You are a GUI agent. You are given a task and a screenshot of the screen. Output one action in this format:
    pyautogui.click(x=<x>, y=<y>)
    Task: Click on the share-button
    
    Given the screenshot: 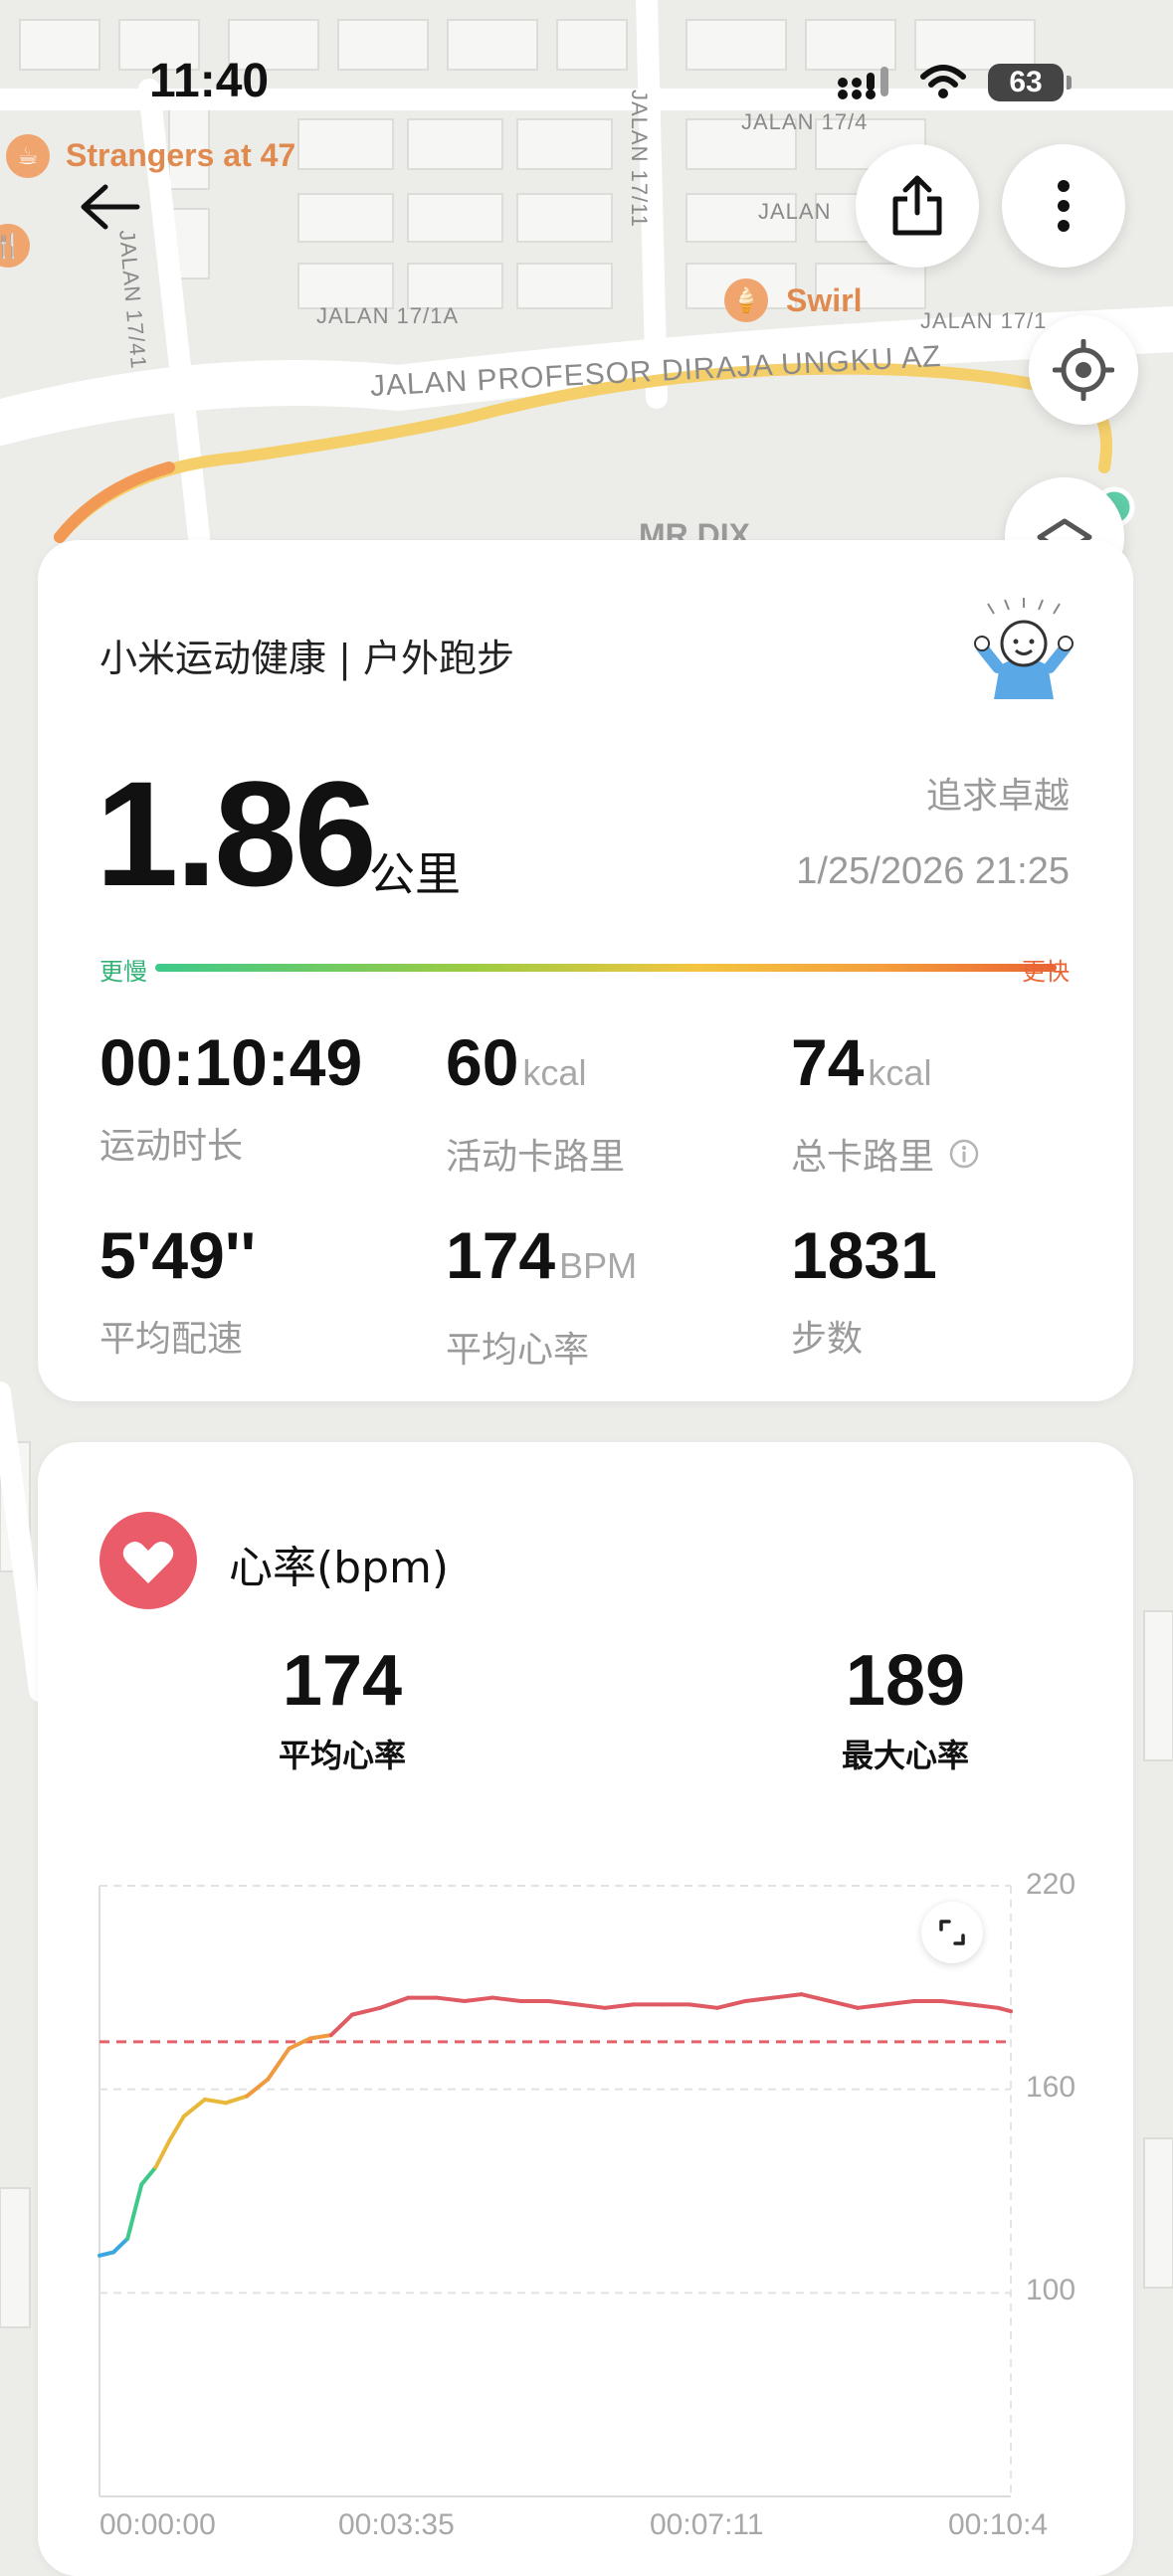 What is the action you would take?
    pyautogui.click(x=918, y=206)
    